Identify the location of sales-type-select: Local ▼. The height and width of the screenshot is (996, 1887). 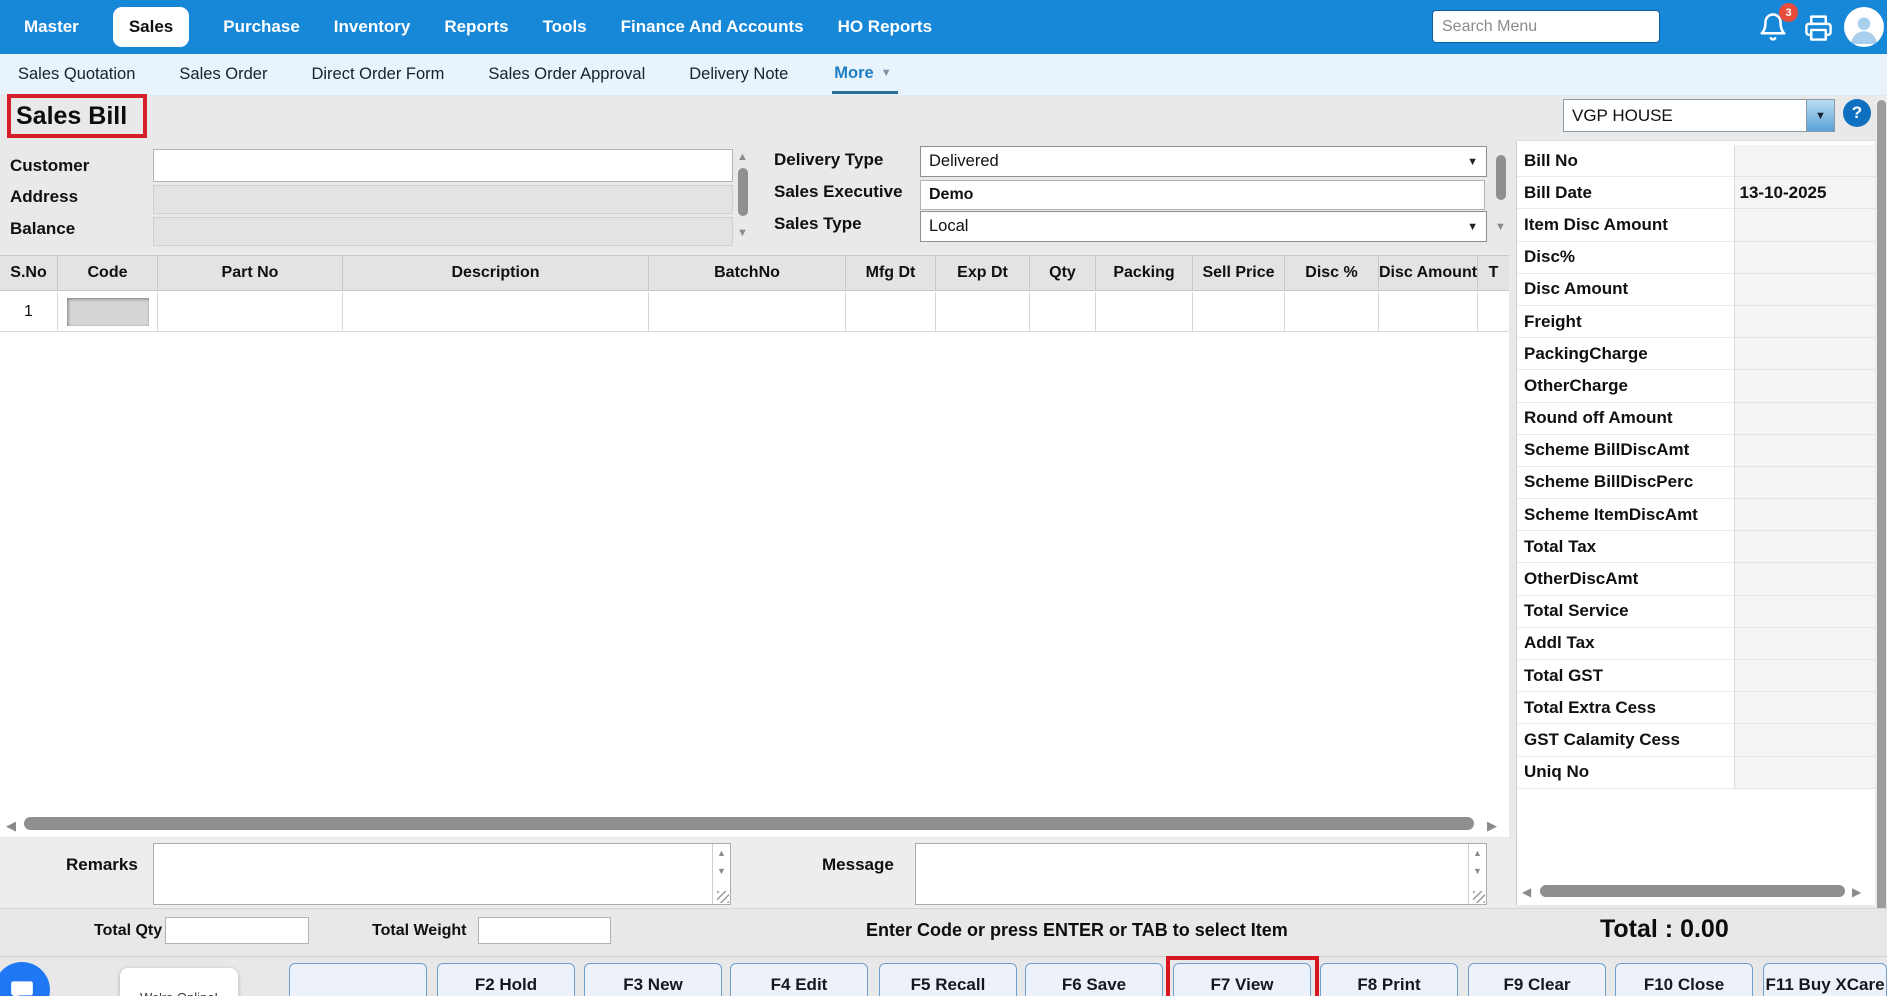
(1203, 226).